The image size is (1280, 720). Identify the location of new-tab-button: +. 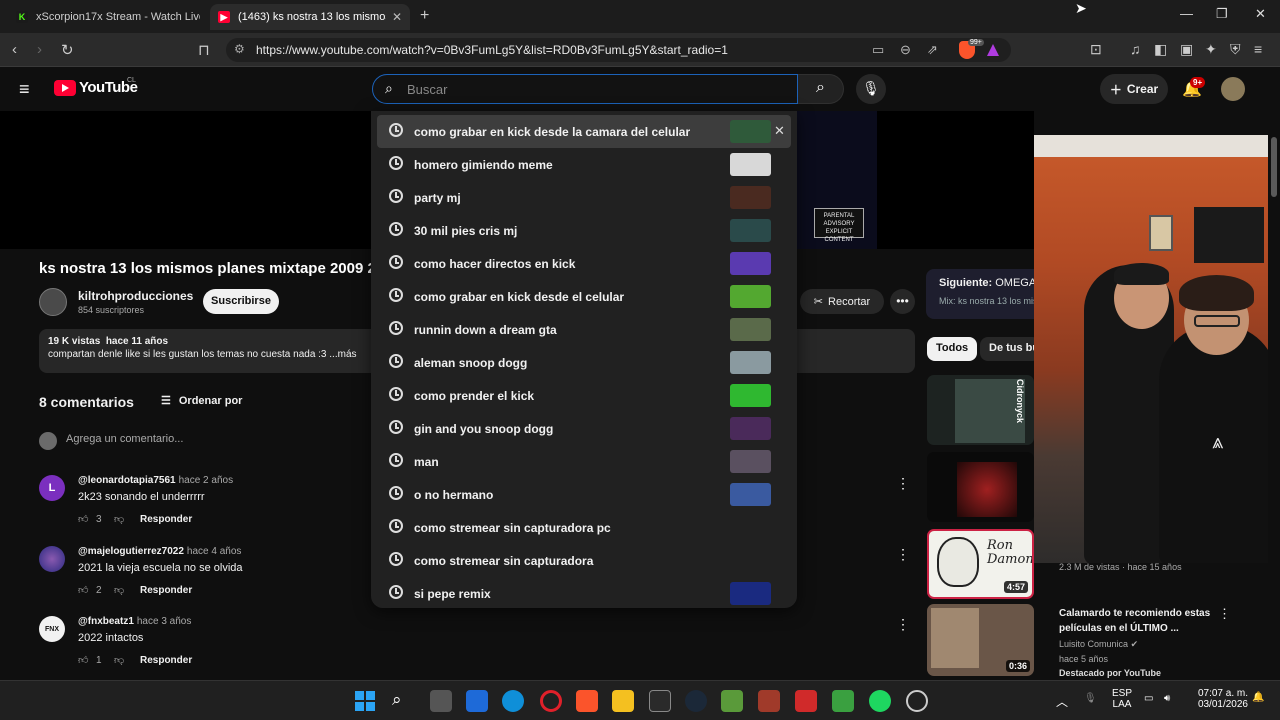
(424, 16).